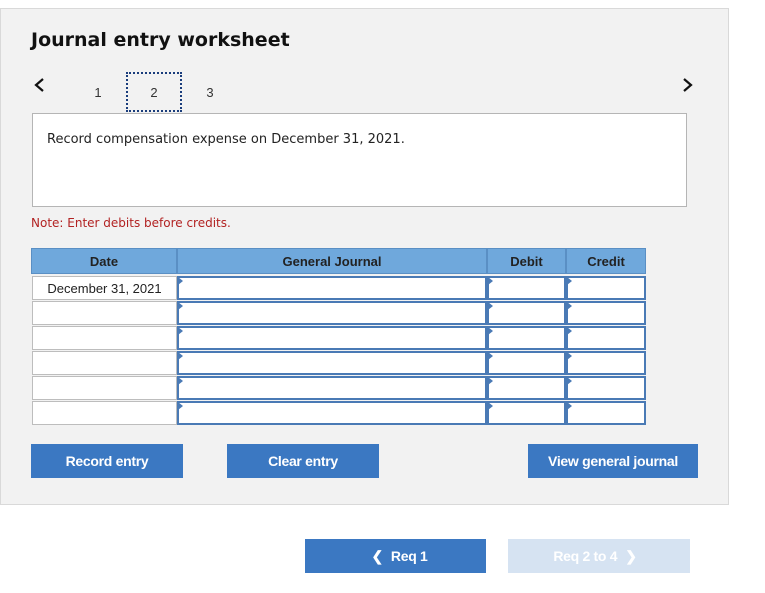  Describe the element at coordinates (303, 461) in the screenshot. I see `clear-entry-button: Clear entry` at that location.